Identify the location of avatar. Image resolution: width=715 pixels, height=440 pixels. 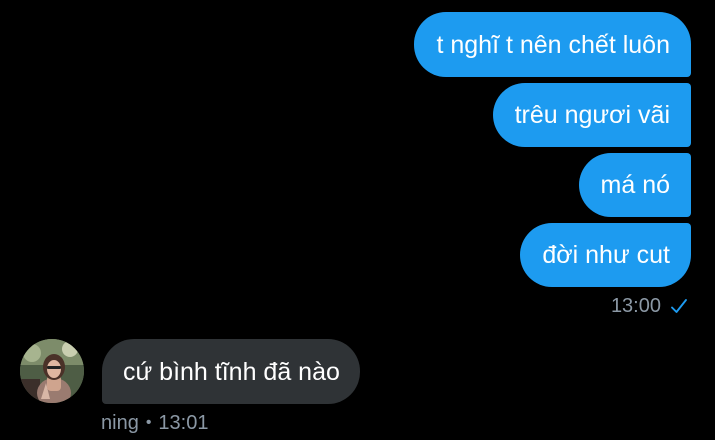
(52, 371).